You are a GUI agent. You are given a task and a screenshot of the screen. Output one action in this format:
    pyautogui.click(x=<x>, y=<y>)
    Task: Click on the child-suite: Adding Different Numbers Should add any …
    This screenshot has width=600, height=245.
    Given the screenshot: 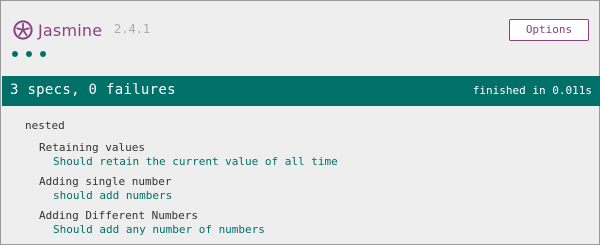 What is the action you would take?
    pyautogui.click(x=188, y=223)
    